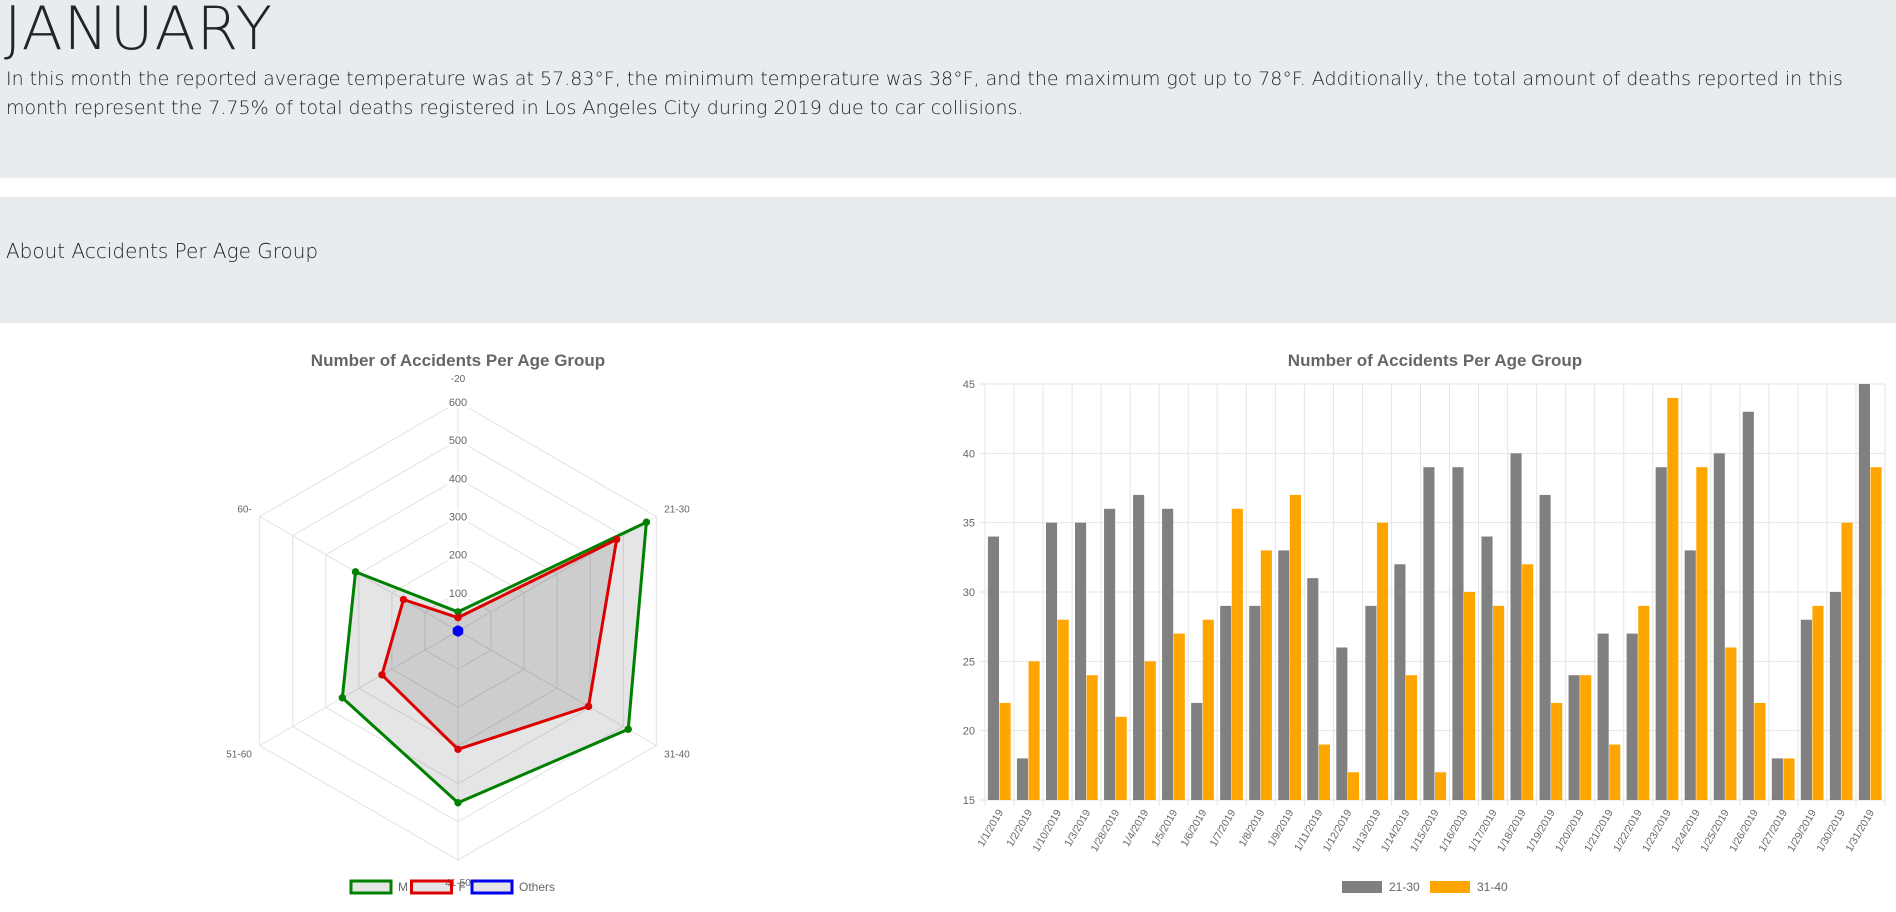 This screenshot has height=912, width=1896. What do you see at coordinates (458, 441) in the screenshot?
I see `radar-tick-label: 500` at bounding box center [458, 441].